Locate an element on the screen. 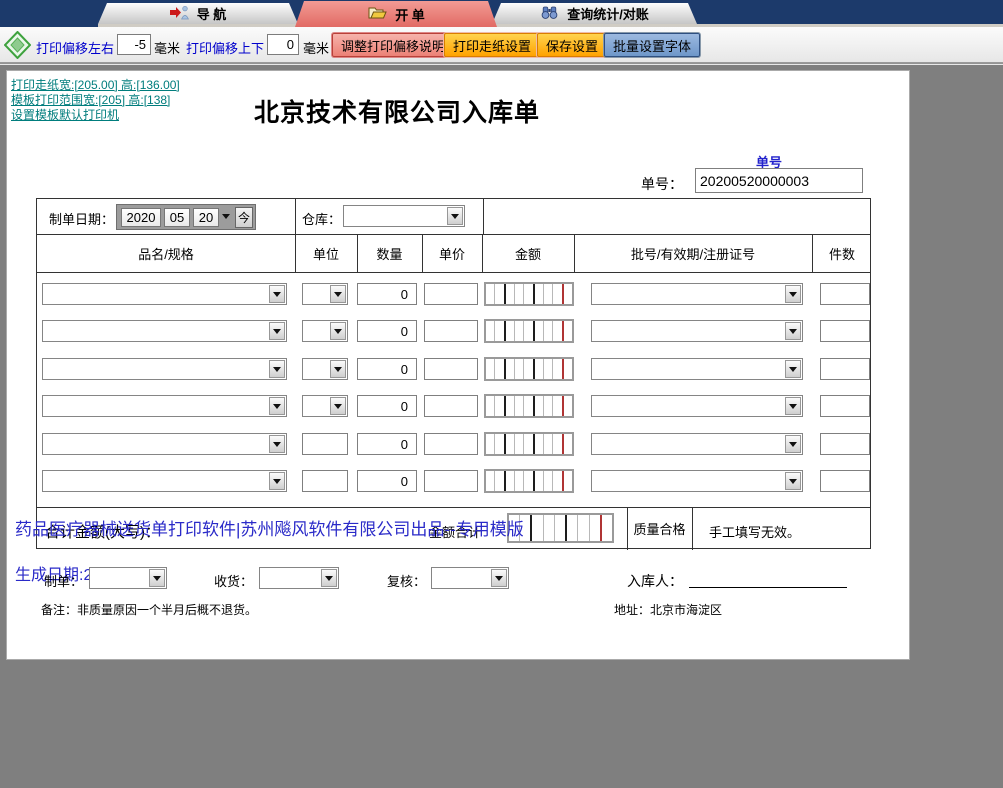  offset-ud-label: 打印偏移上下 is located at coordinates (225, 48).